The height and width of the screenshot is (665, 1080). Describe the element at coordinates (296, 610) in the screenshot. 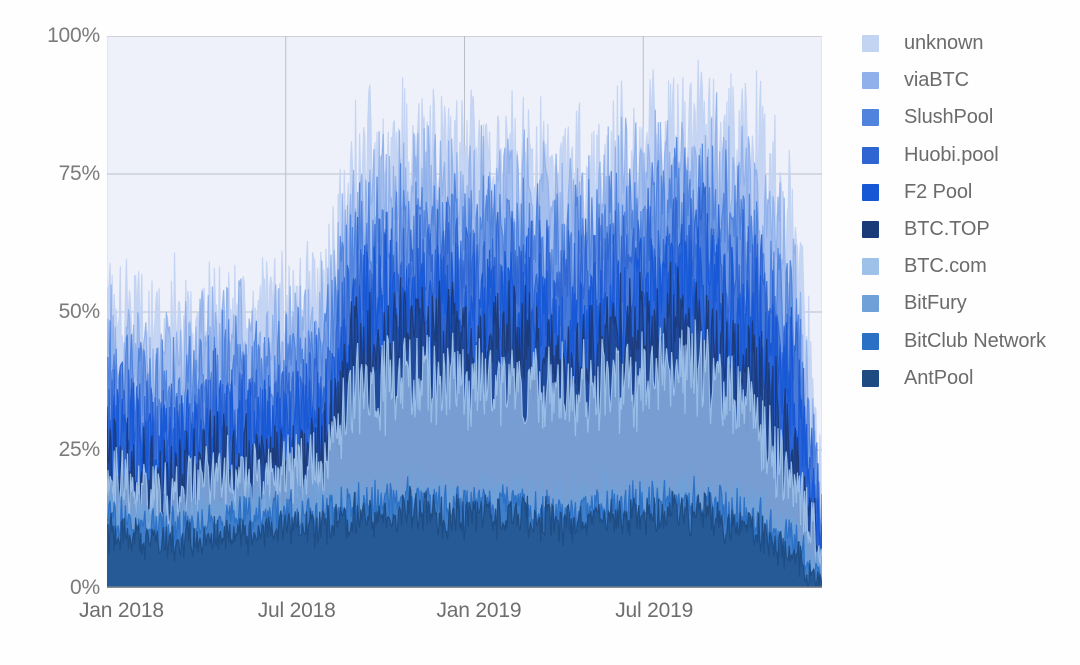

I see `x-axis-tick-label: Jul 2018` at that location.